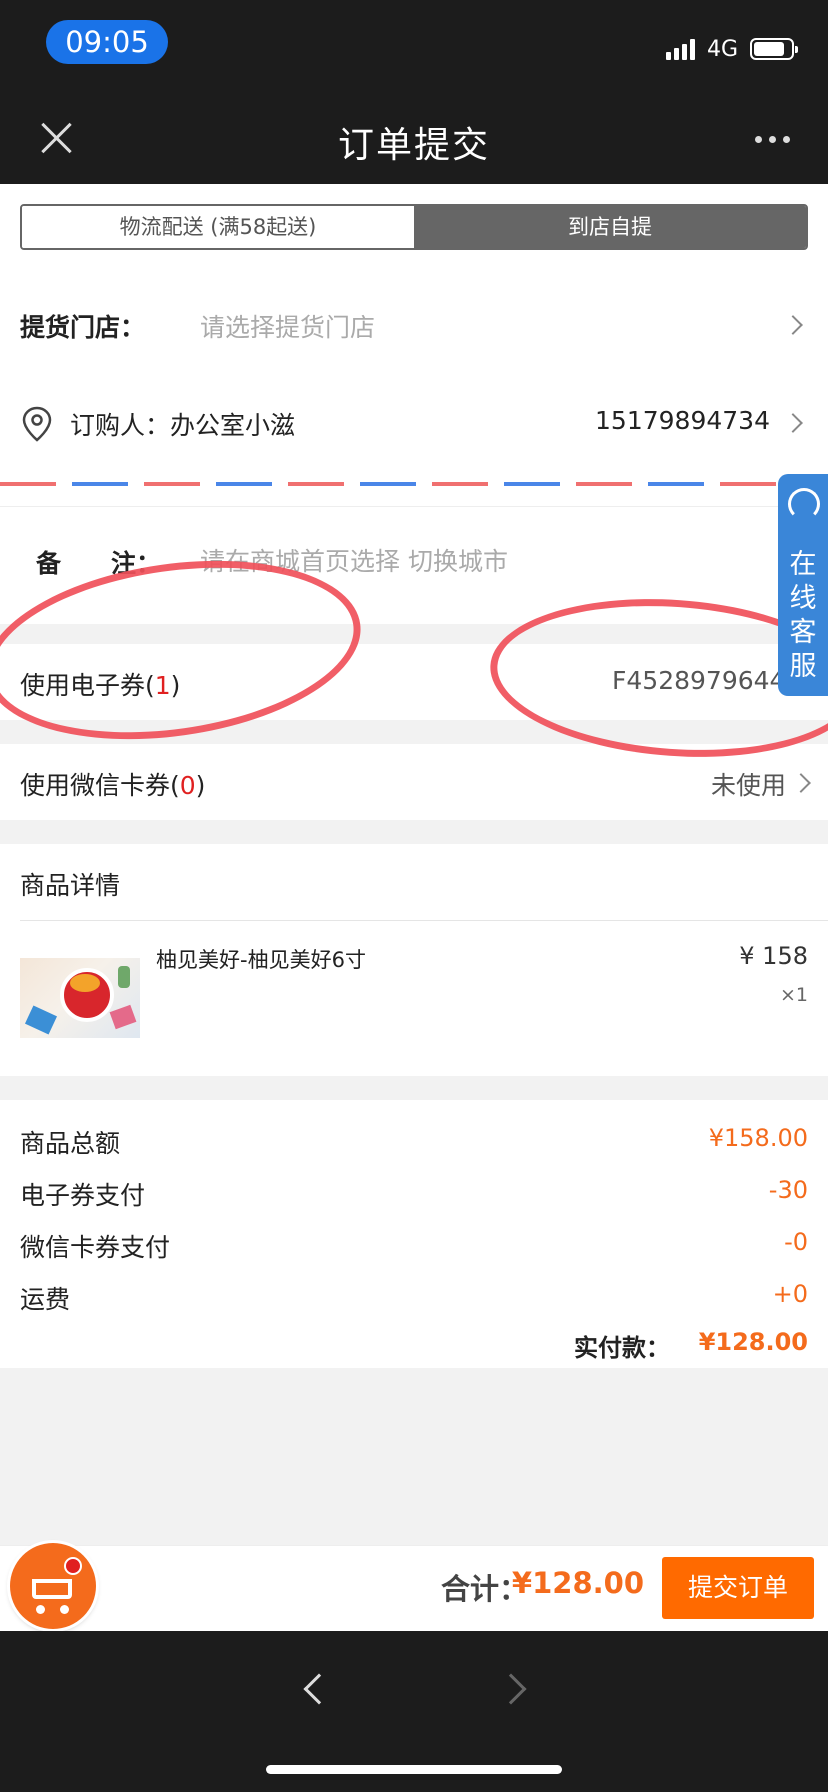 This screenshot has height=1792, width=828. Describe the element at coordinates (183, 425) in the screenshot. I see `buyer-name: 订购人：办公室小滋` at that location.